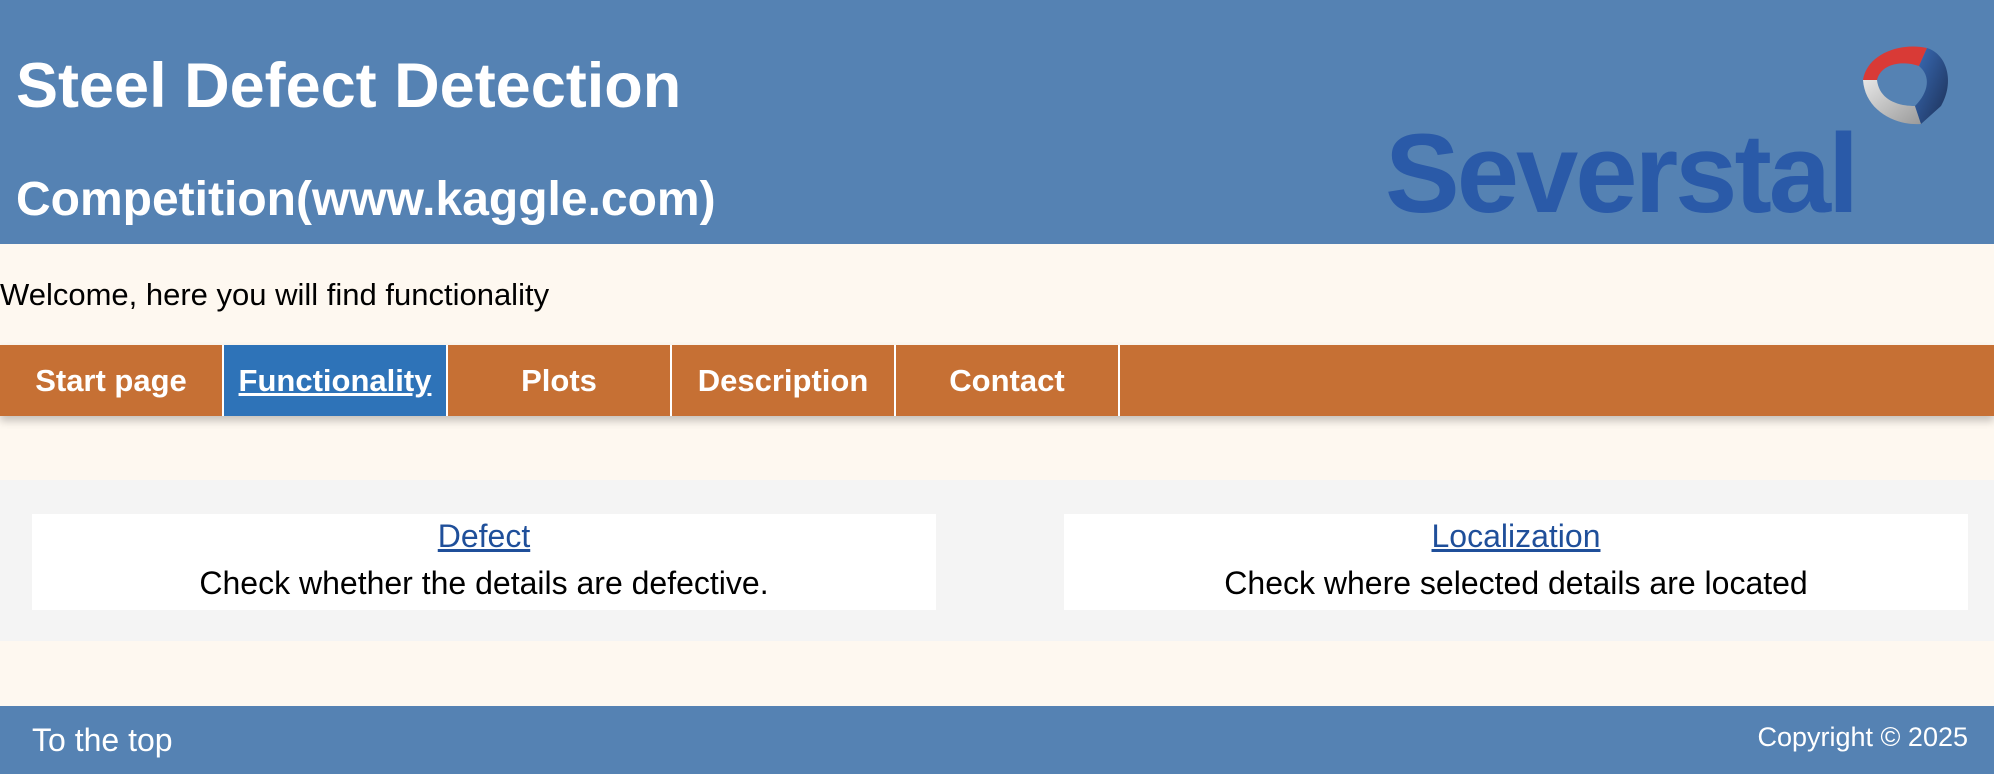 This screenshot has height=774, width=1994. I want to click on defect-description: Check whether the details are defective., so click(484, 582).